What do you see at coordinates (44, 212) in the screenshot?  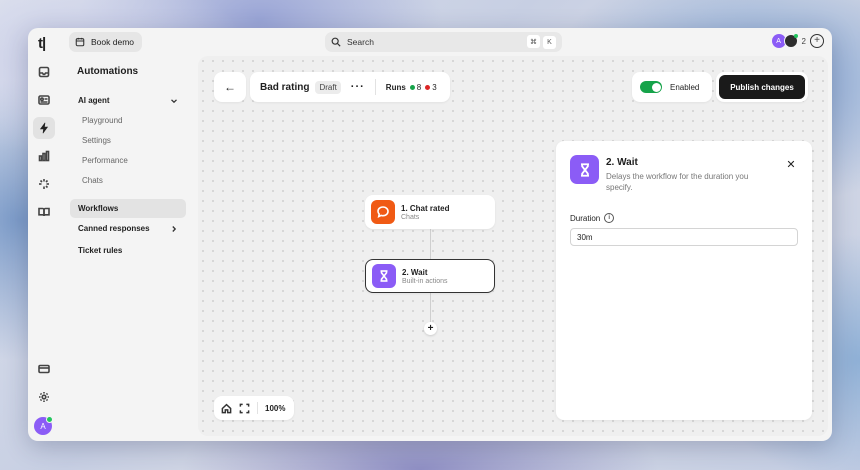 I see `knowledge-icon` at bounding box center [44, 212].